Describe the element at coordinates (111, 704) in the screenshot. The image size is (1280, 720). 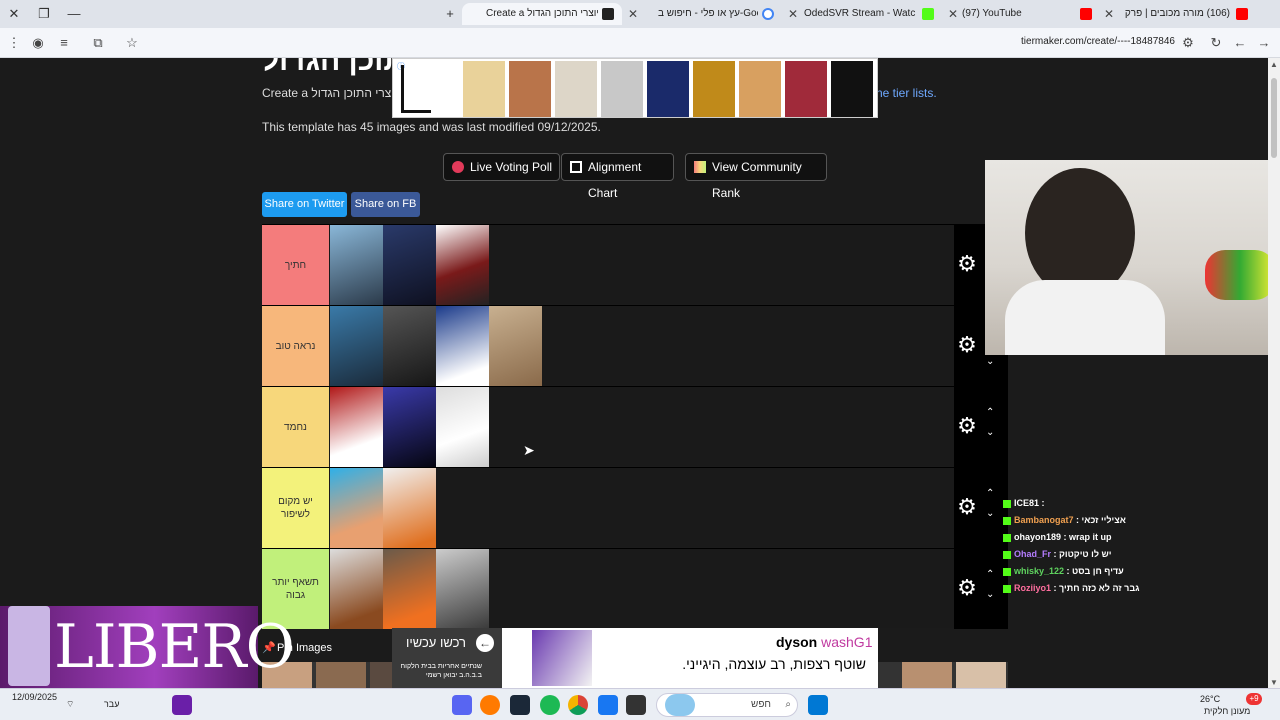
I see `keyboard-language: עבר` at that location.